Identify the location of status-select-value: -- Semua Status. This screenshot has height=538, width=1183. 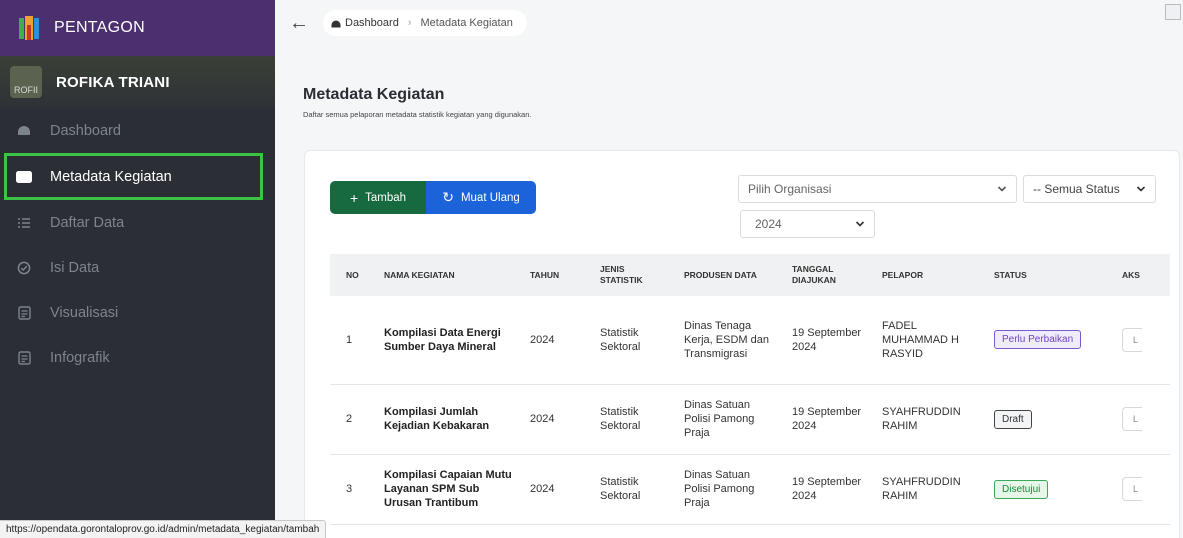
(1076, 189).